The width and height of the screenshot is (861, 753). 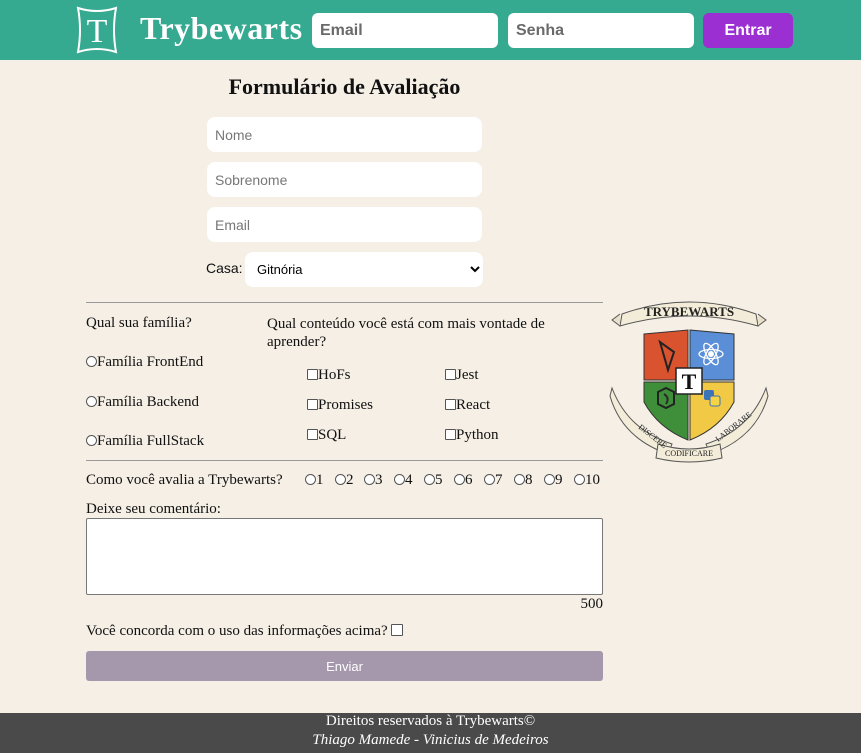 I want to click on content-label: HoFs, so click(x=334, y=375).